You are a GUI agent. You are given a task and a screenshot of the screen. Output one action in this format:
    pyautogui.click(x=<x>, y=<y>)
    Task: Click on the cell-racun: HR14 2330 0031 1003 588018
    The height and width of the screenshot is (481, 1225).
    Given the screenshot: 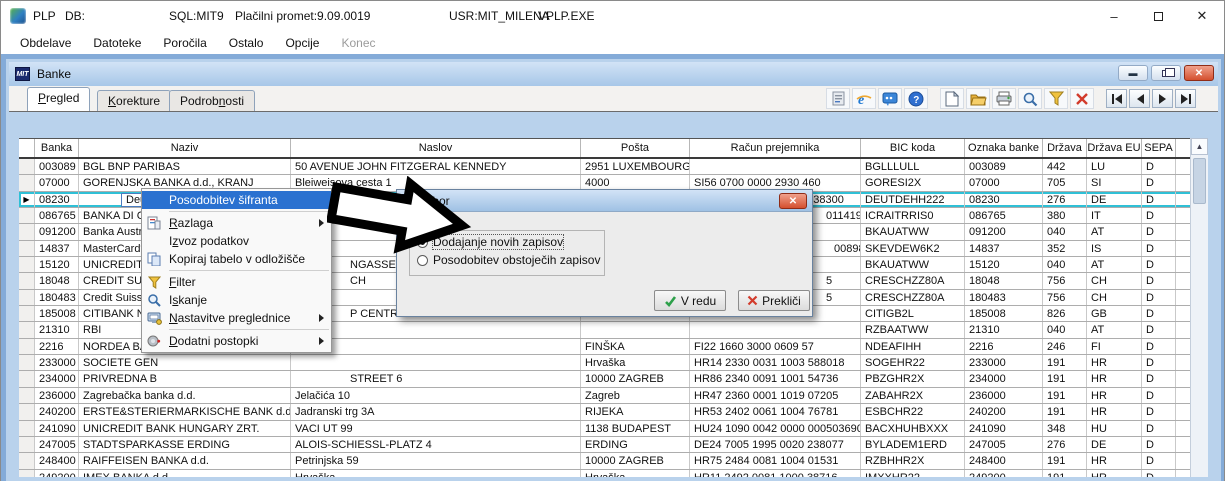 What is the action you would take?
    pyautogui.click(x=775, y=363)
    